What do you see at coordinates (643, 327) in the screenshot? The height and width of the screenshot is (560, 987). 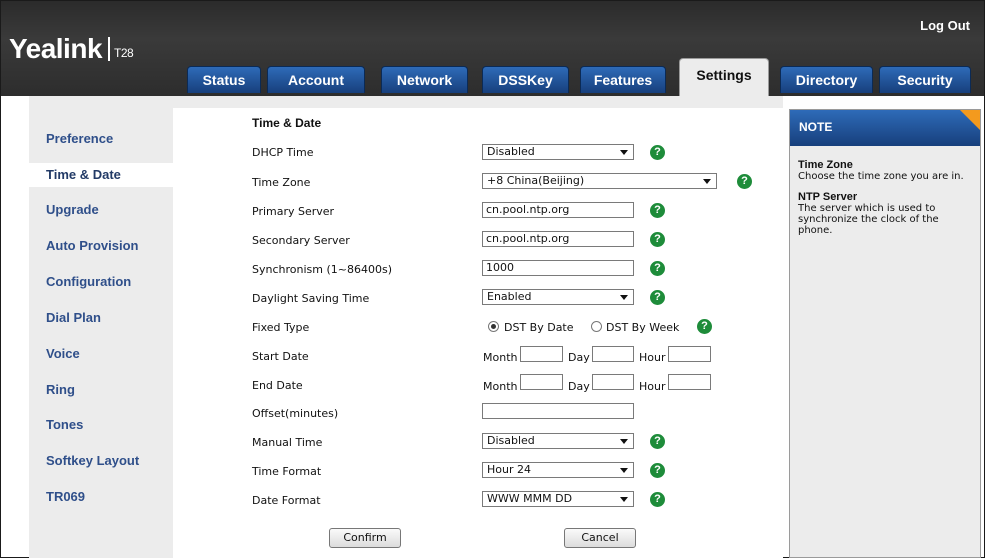 I see `dst-by-week-label: DST By Week` at bounding box center [643, 327].